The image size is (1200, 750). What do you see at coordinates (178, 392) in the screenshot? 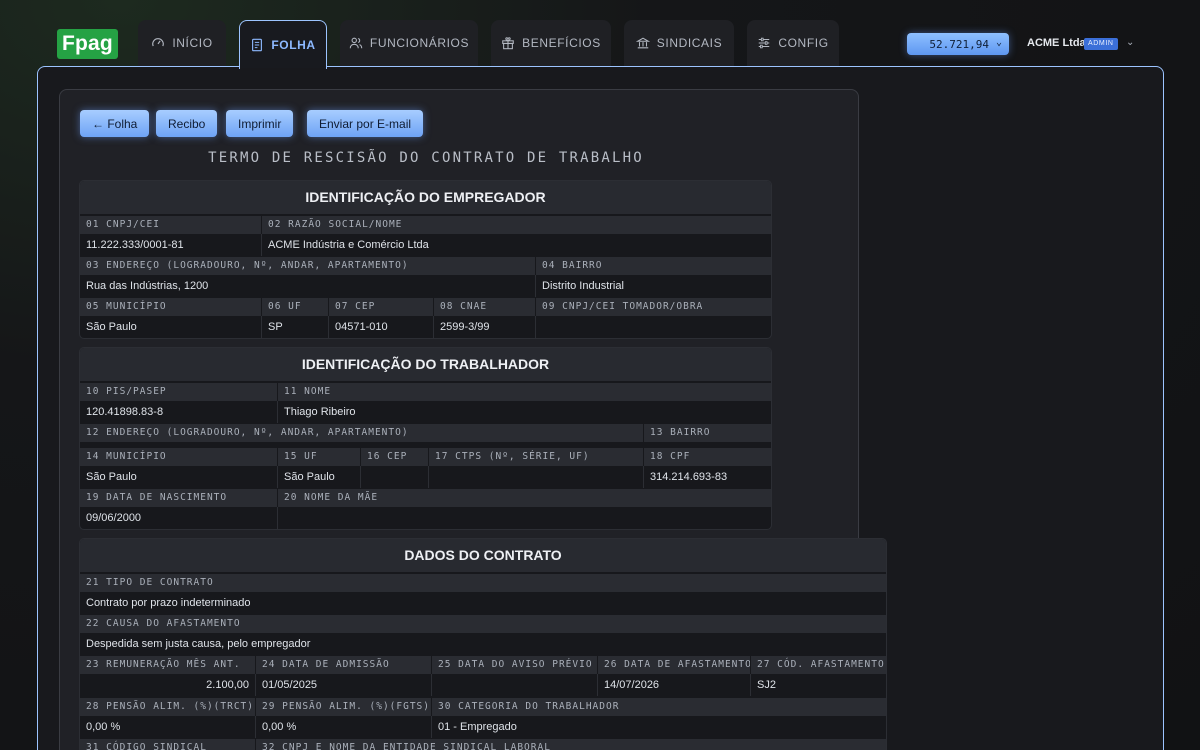
I see `field-label: 10 PIS/PASEP` at bounding box center [178, 392].